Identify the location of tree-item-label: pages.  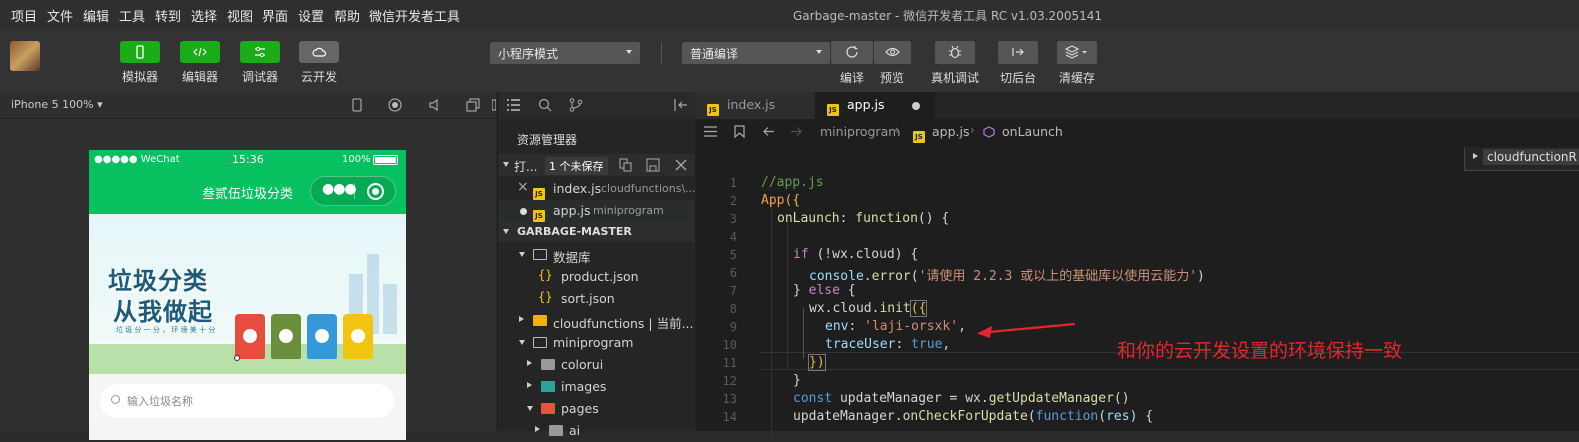
(580, 408).